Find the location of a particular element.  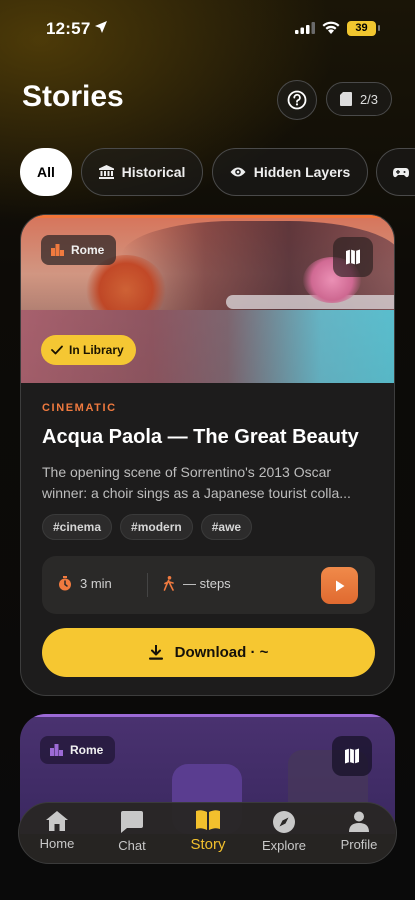

question-circle-icon is located at coordinates (297, 100).